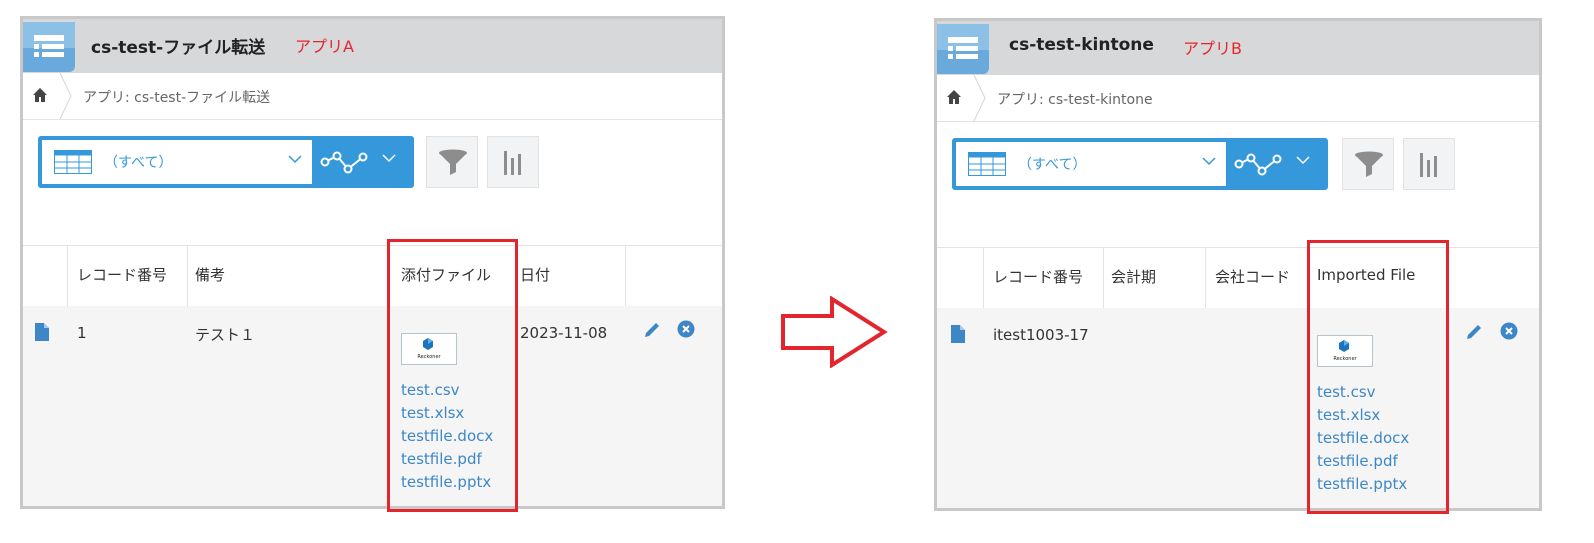  What do you see at coordinates (82, 333) in the screenshot?
I see `record-number: 1` at bounding box center [82, 333].